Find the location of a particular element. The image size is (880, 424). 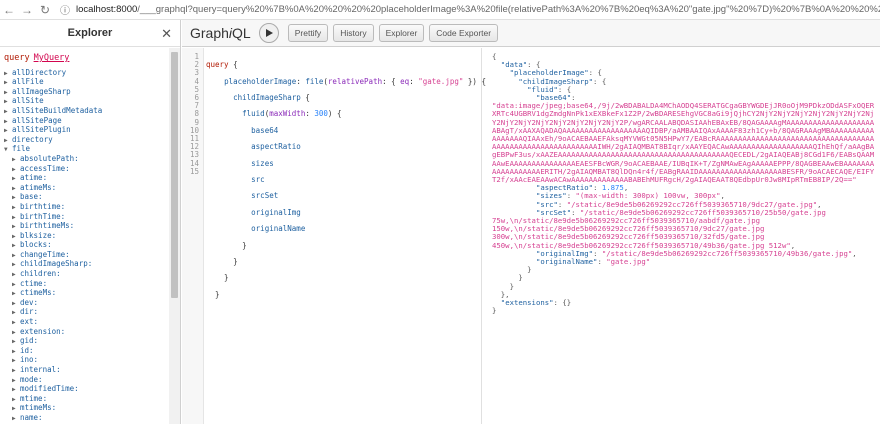

explorer-subfield-label: gid: is located at coordinates (29, 341).